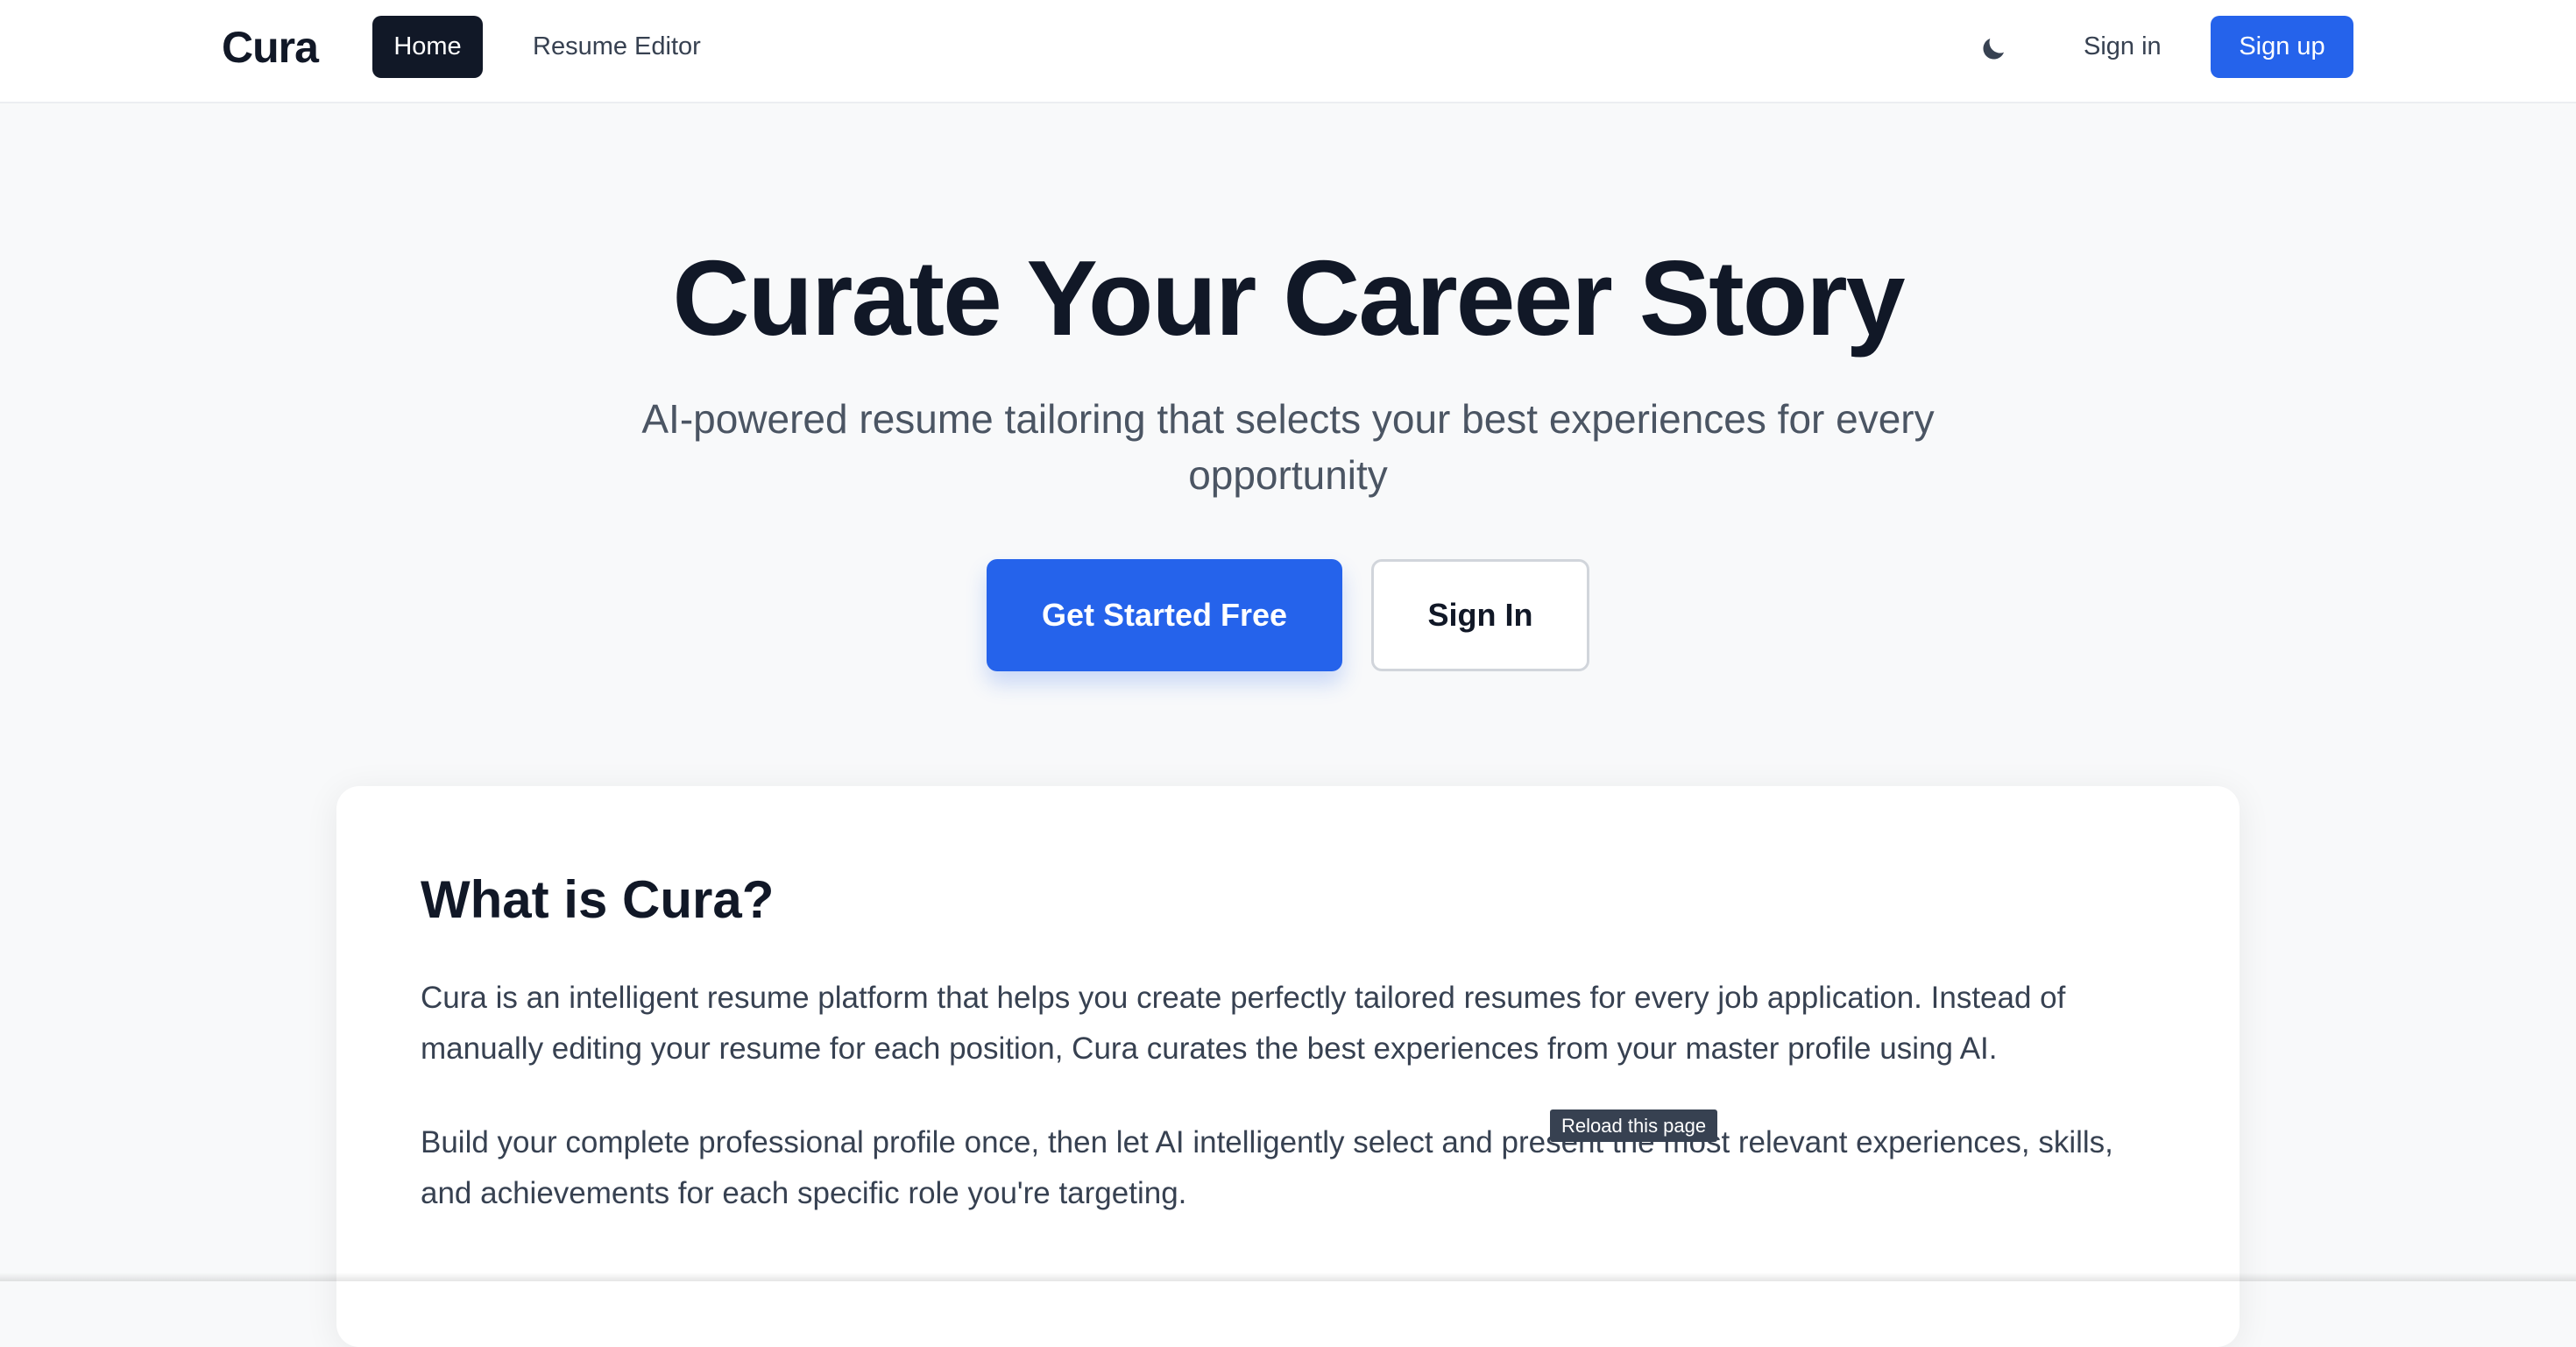  What do you see at coordinates (270, 47) in the screenshot?
I see `brand-logo: Cura` at bounding box center [270, 47].